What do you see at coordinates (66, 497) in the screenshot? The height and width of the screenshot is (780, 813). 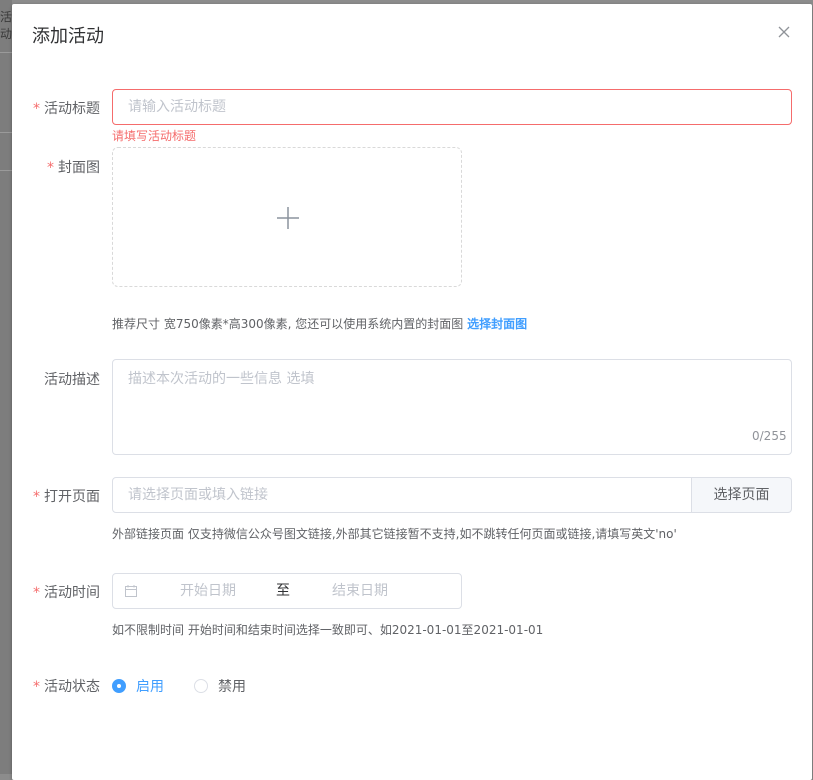 I see `page-label: * 打开页面` at bounding box center [66, 497].